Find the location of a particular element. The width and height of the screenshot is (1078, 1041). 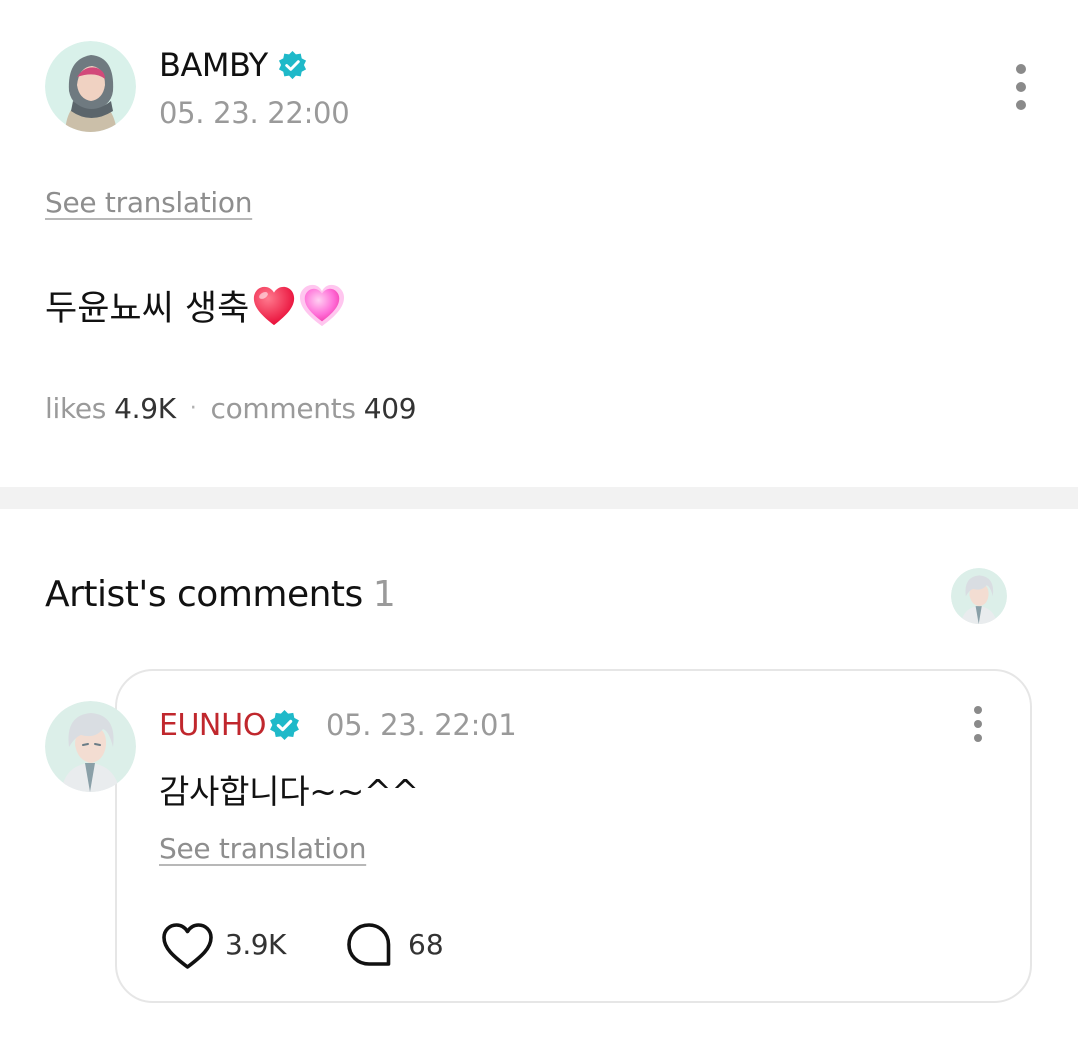

comment-like-count: 3.9K is located at coordinates (255, 944).